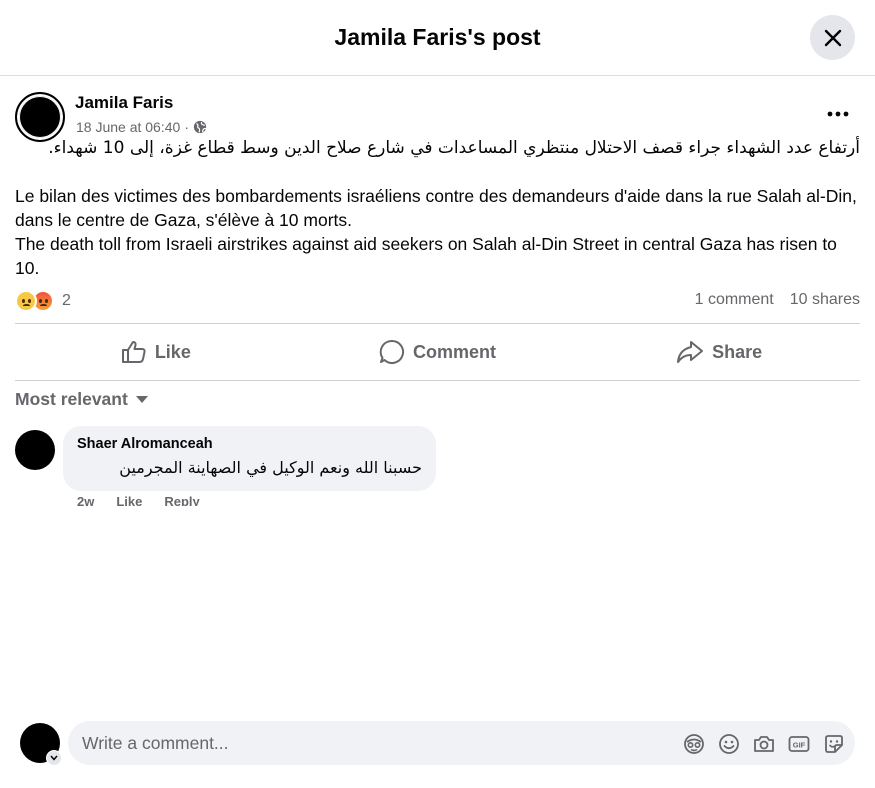 This screenshot has width=875, height=788. What do you see at coordinates (200, 127) in the screenshot?
I see `globe-icon` at bounding box center [200, 127].